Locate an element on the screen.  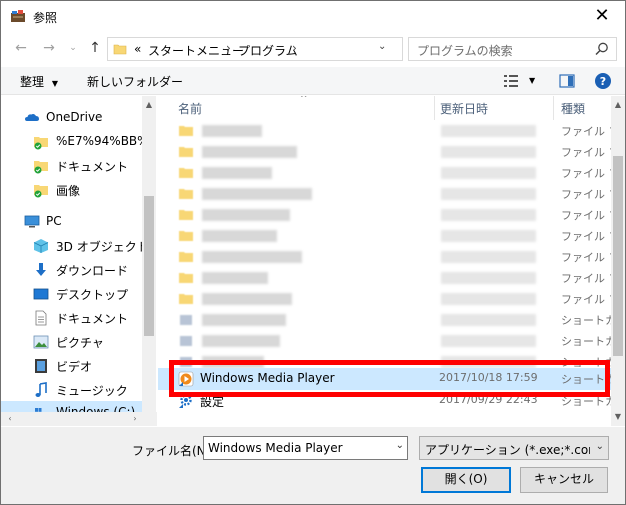
navigation-horizontal-scrollbar: ‹ › is located at coordinates (79, 419).